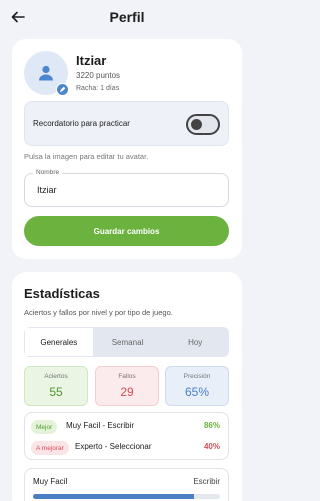 Image resolution: width=320 pixels, height=501 pixels. What do you see at coordinates (81, 123) in the screenshot?
I see `reminder-label: Recordatorio para practicar` at bounding box center [81, 123].